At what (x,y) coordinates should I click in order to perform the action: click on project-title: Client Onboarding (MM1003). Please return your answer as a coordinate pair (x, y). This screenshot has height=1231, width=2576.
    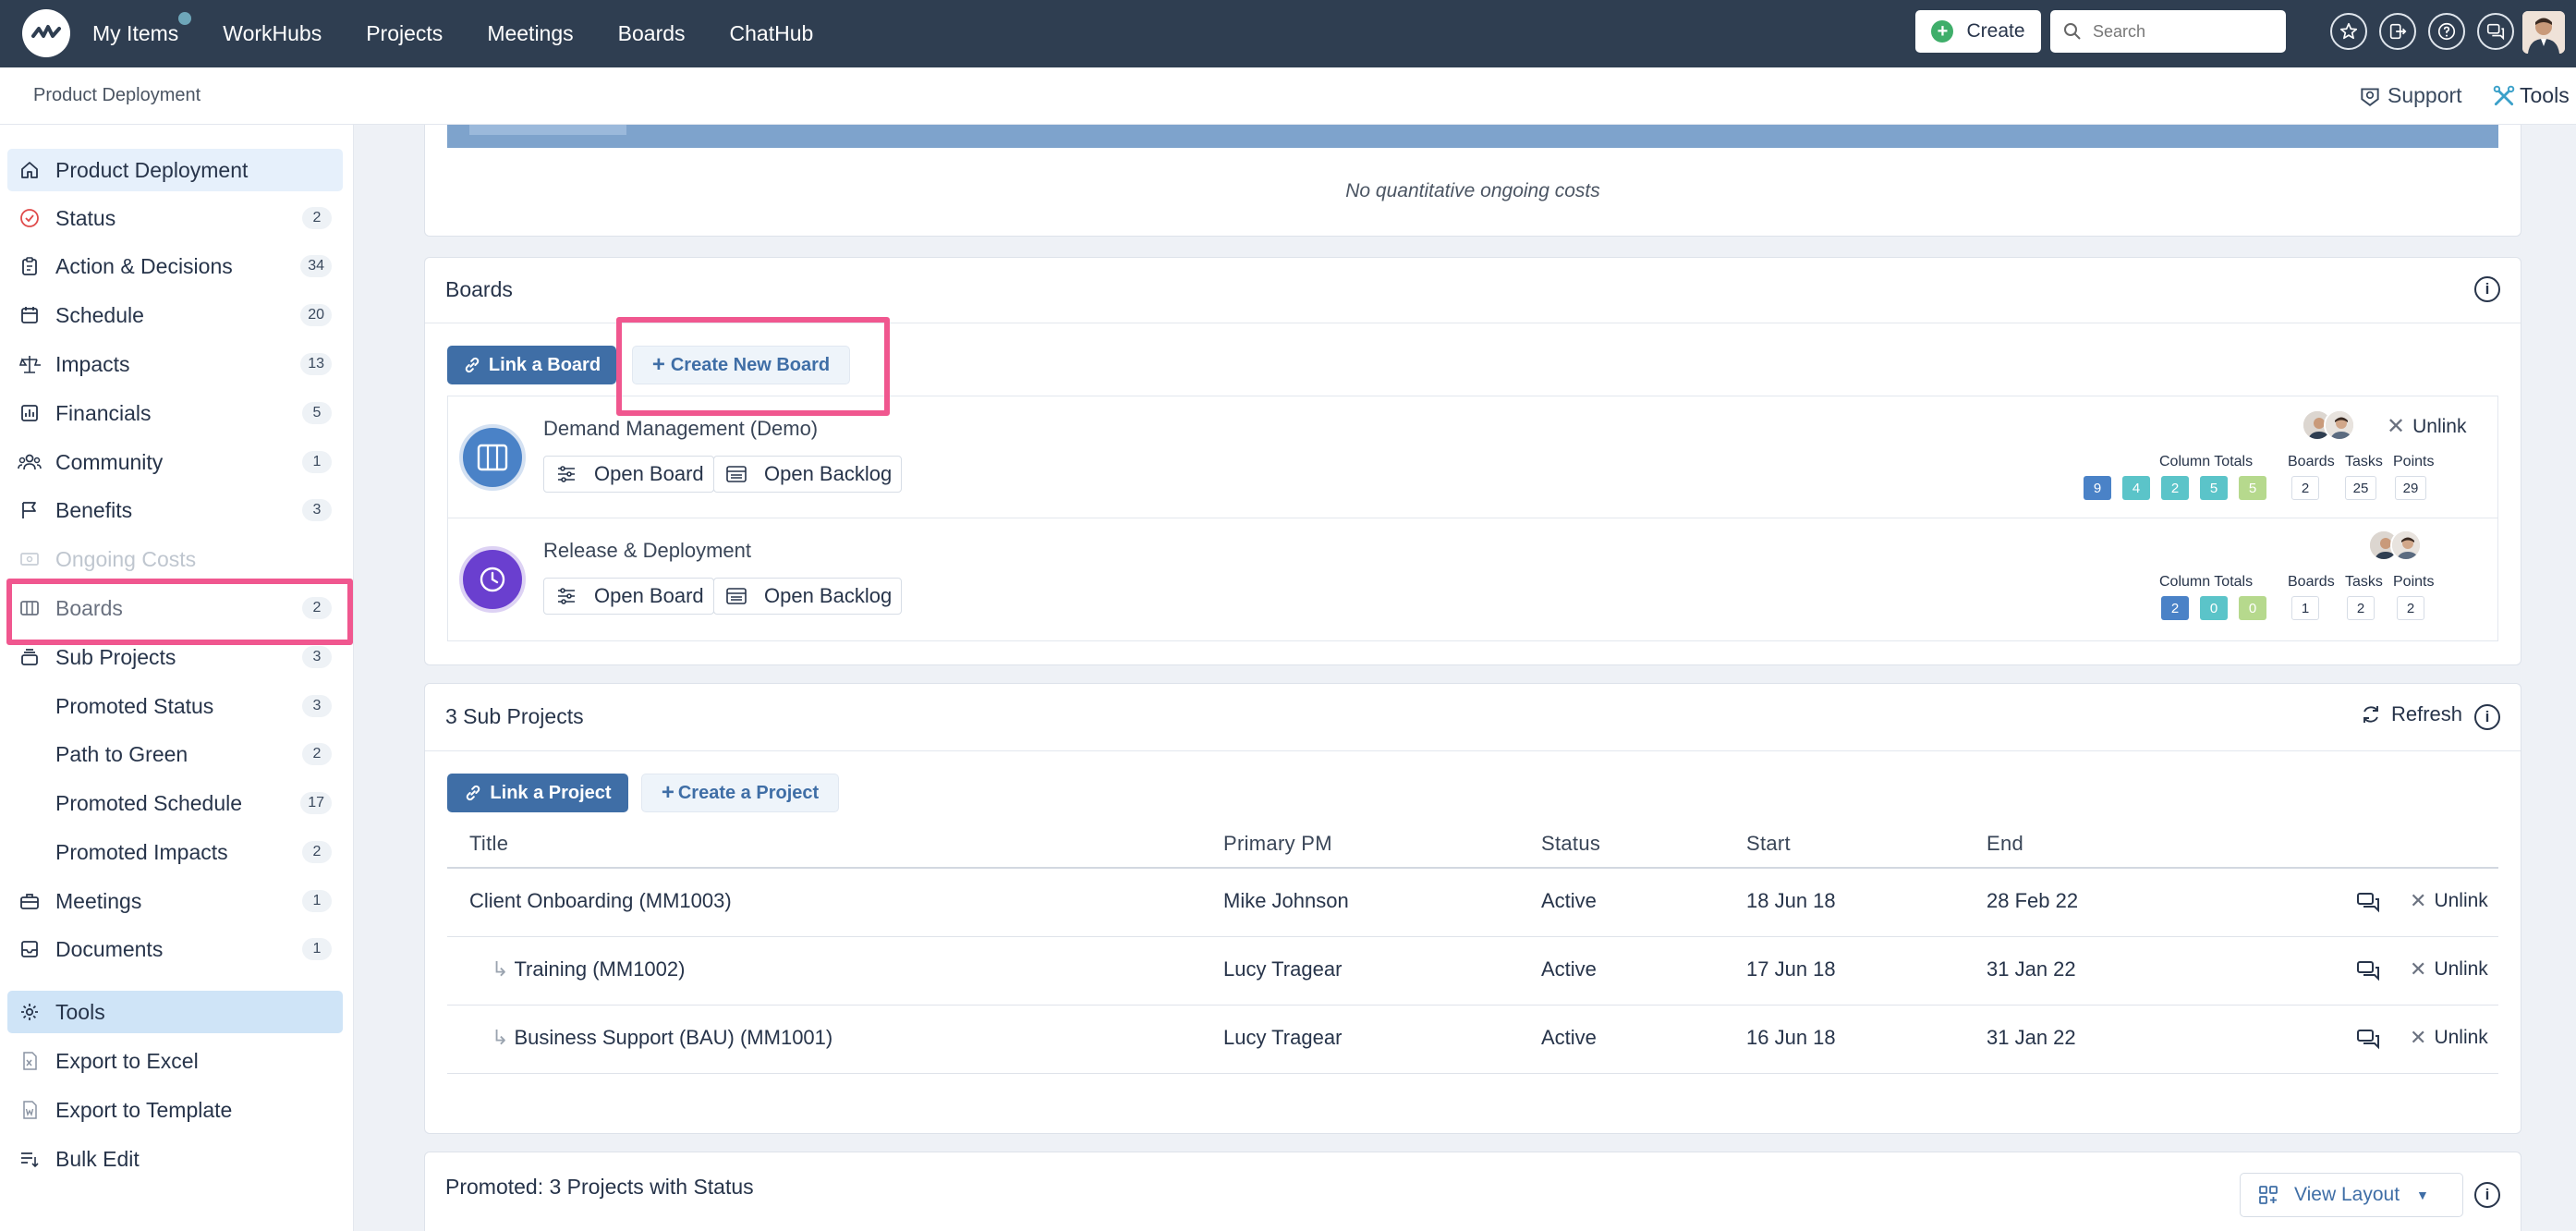
    Looking at the image, I should click on (600, 901).